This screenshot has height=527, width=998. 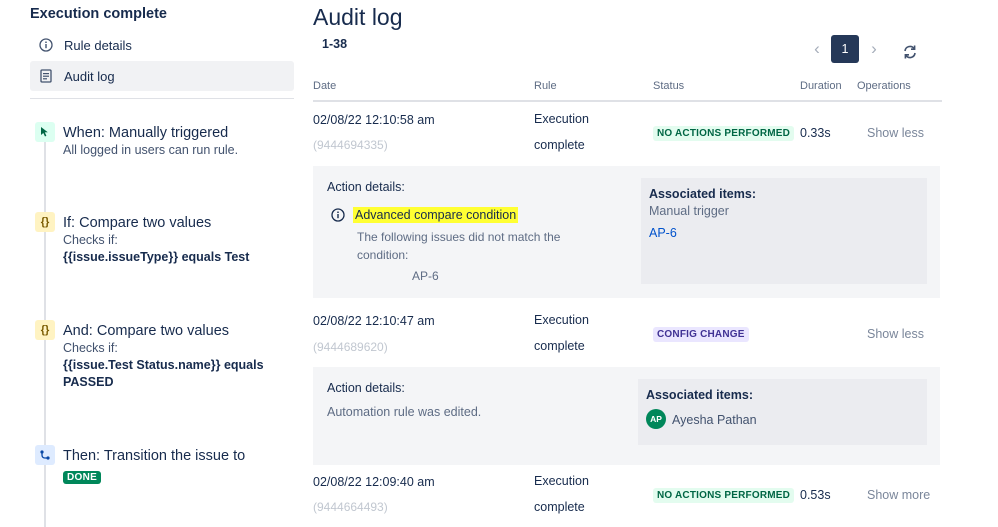 I want to click on nav-rule-details-label: Rule details, so click(x=98, y=45).